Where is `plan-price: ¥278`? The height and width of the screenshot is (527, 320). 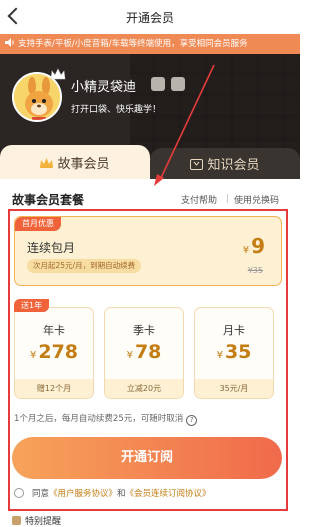
plan-price: ¥278 is located at coordinates (54, 352).